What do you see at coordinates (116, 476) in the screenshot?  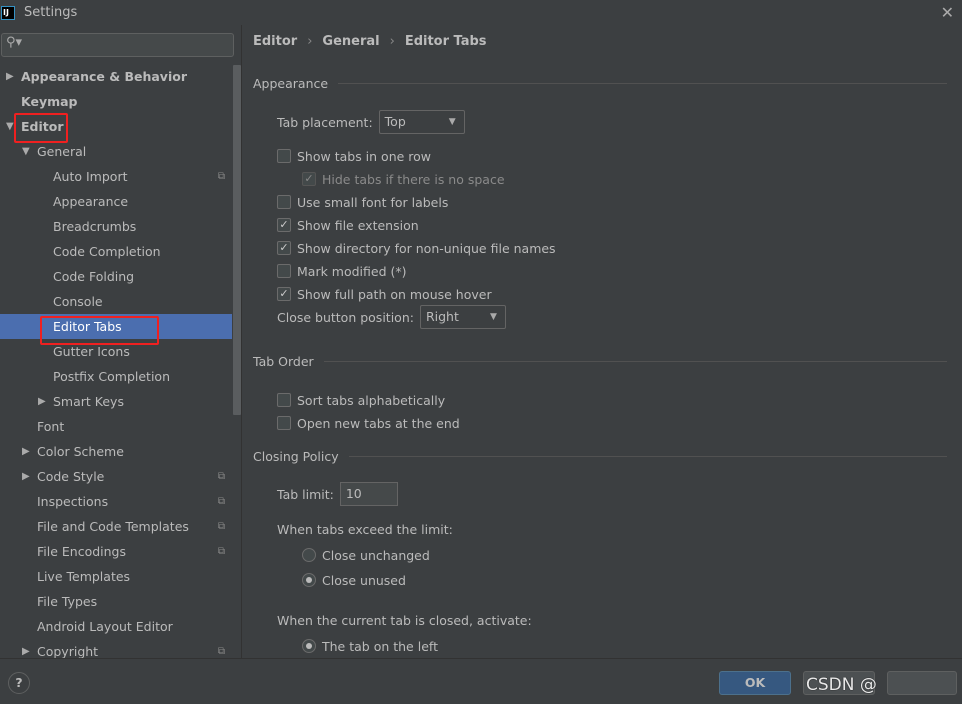 I see `sidebar-item-code-style: ▶ Code Style ⧉` at bounding box center [116, 476].